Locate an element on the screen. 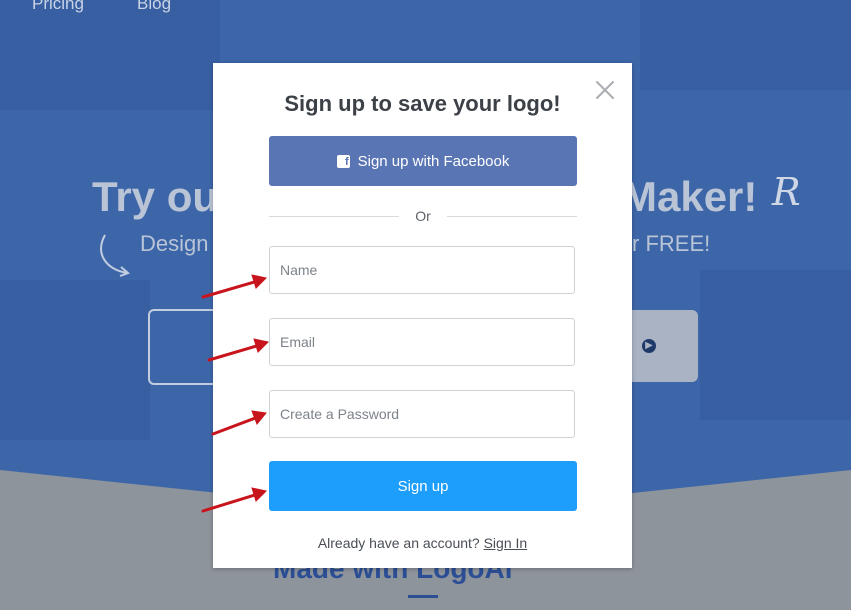  heading-underline is located at coordinates (423, 596).